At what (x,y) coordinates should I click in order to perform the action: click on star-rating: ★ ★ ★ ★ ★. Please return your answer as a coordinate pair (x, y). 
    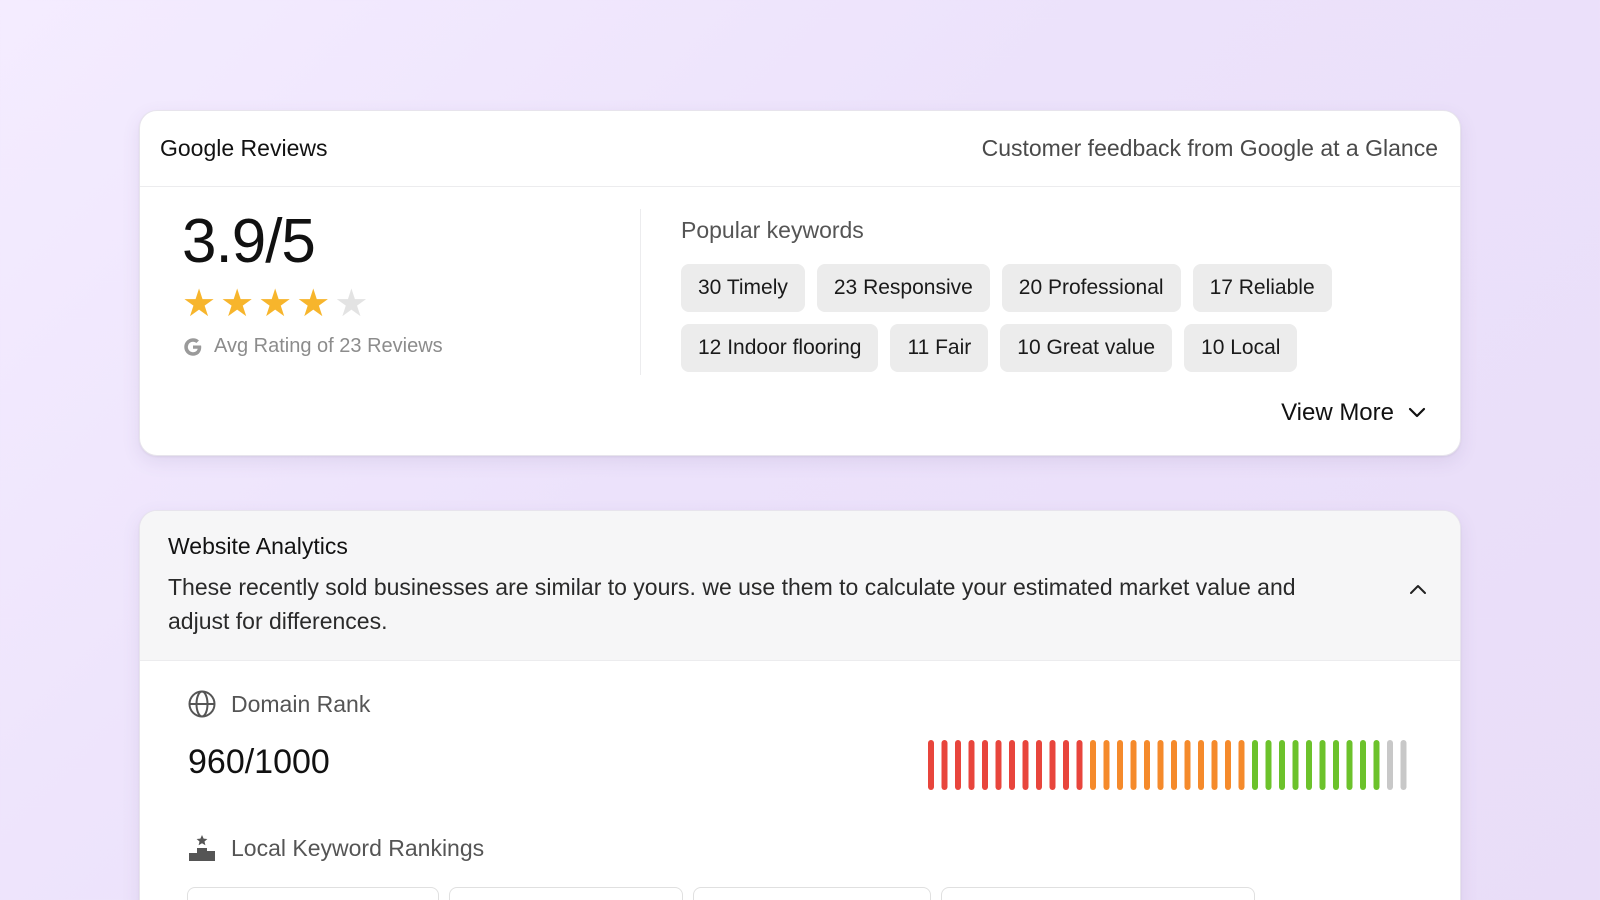
    Looking at the image, I should click on (332, 304).